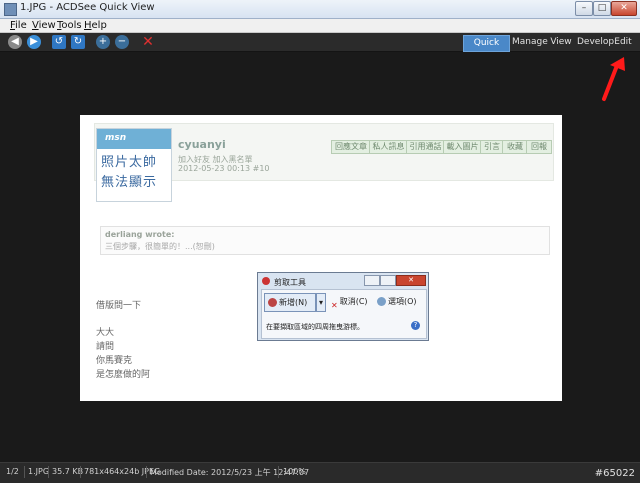 The image size is (640, 483). Describe the element at coordinates (613, 79) in the screenshot. I see `annotation-arrow` at that location.